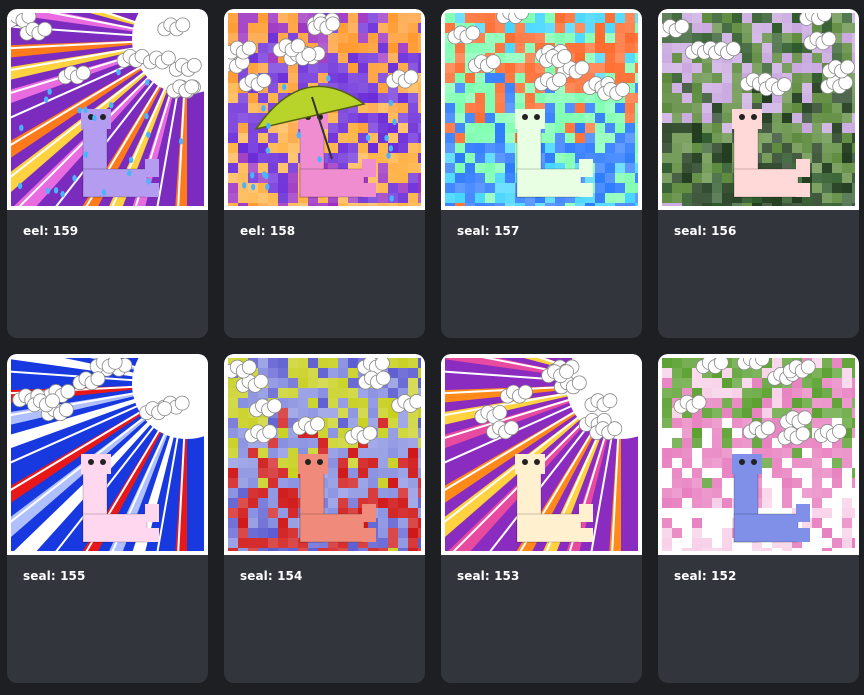 The image size is (864, 695). I want to click on gallery-card: seal: 154, so click(324, 518).